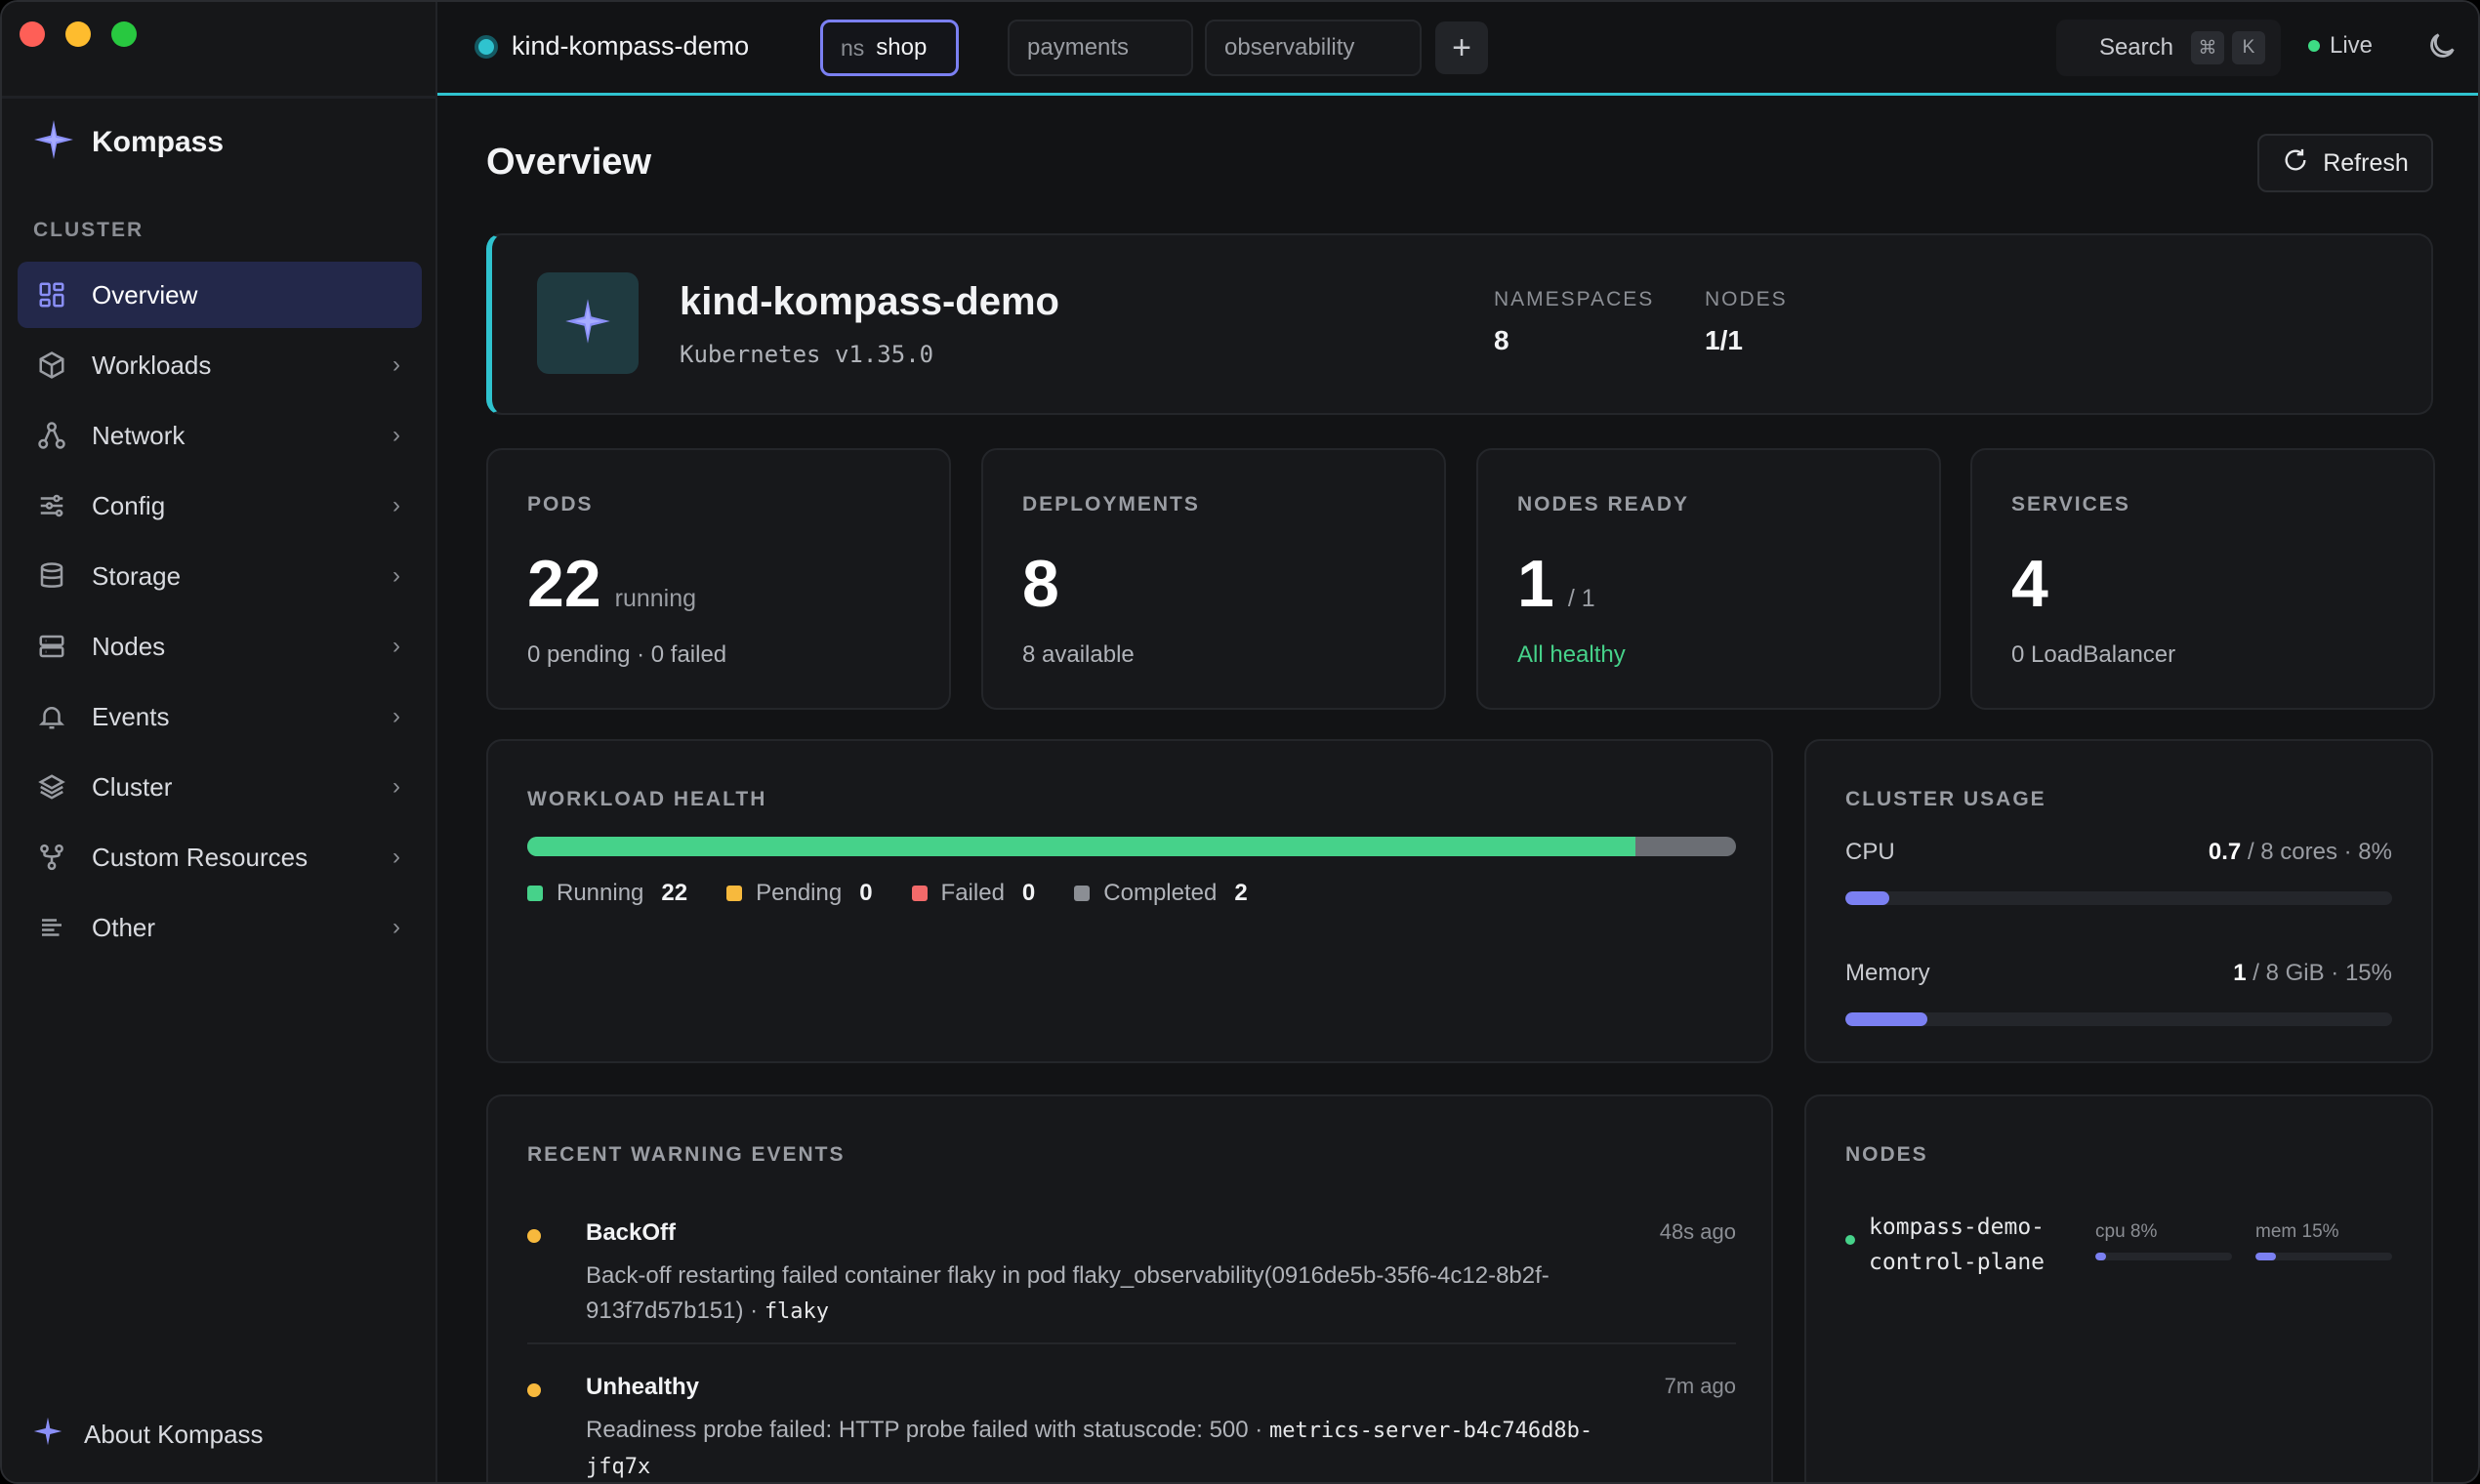 The height and width of the screenshot is (1484, 2480). Describe the element at coordinates (220, 436) in the screenshot. I see `sidebar-item-network: Network ›` at that location.